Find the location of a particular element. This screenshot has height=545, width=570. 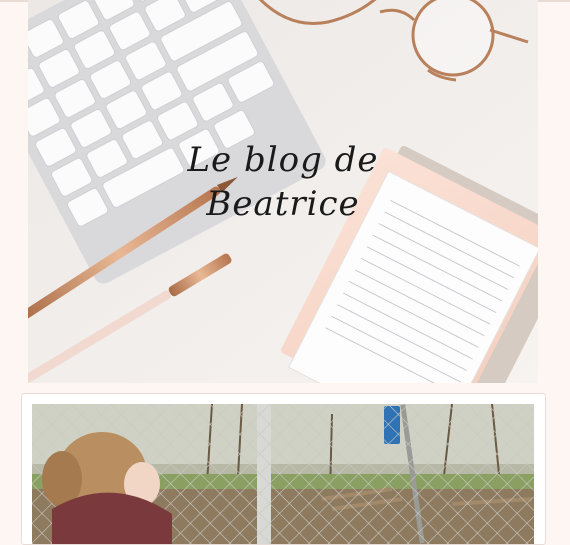

blog-title-line2: Beatrice is located at coordinates (283, 204).